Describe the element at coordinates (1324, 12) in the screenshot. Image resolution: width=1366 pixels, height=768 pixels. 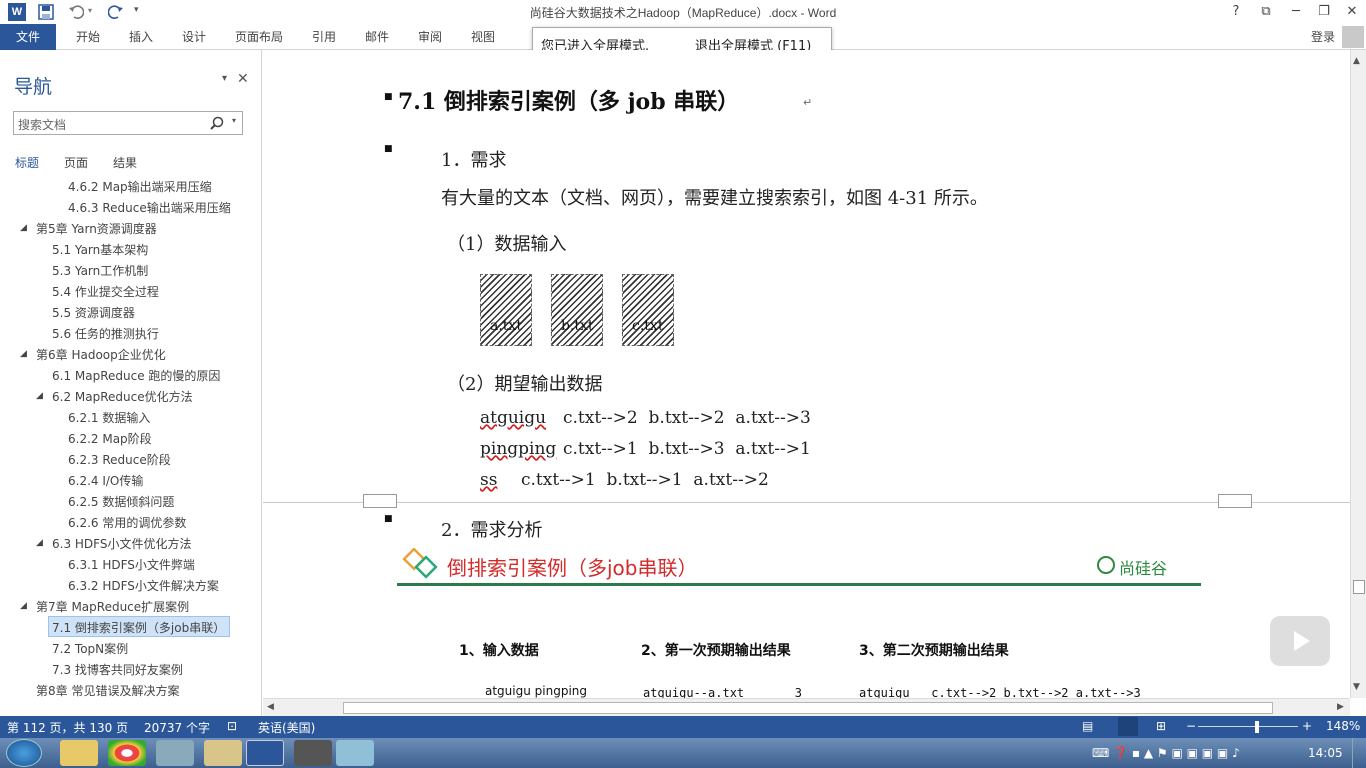
I see `maximize-button: ❐` at that location.